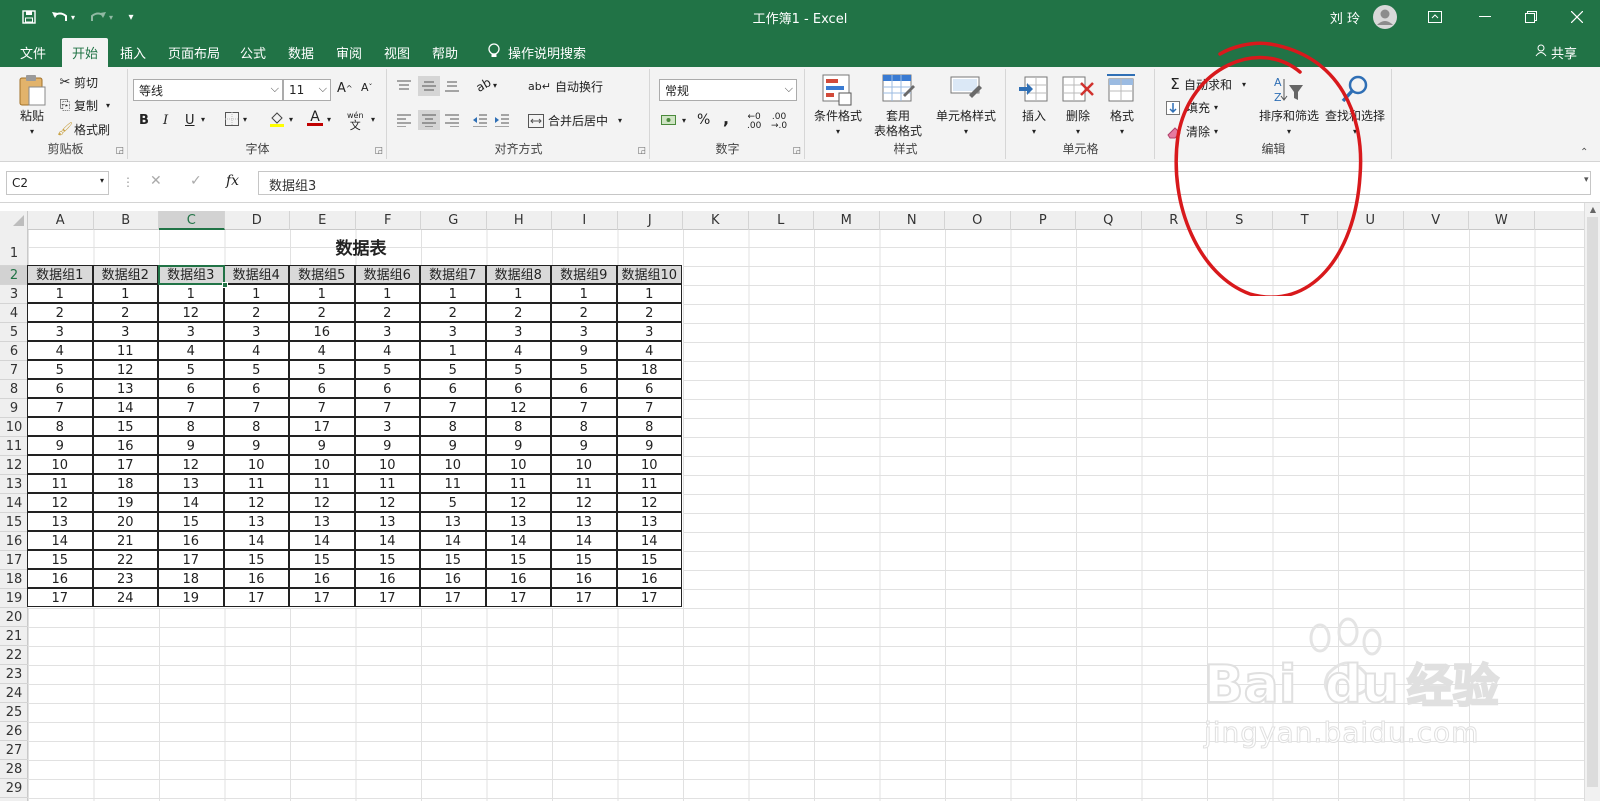  What do you see at coordinates (585, 220) in the screenshot?
I see `column-header-I: I` at bounding box center [585, 220].